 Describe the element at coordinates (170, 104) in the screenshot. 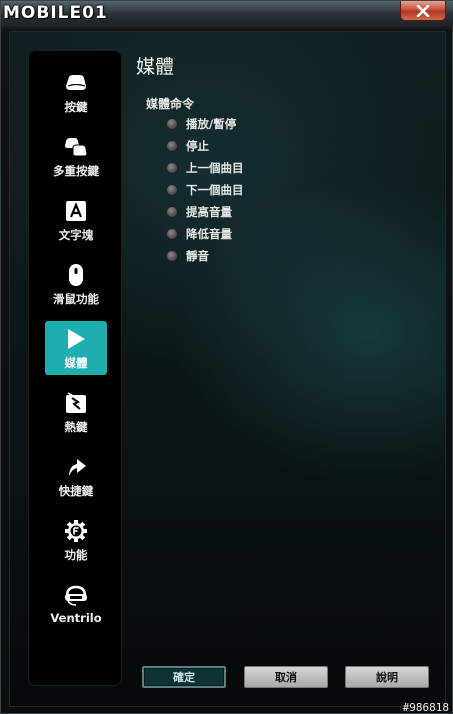

I see `media-commands-label: 媒體命令` at that location.